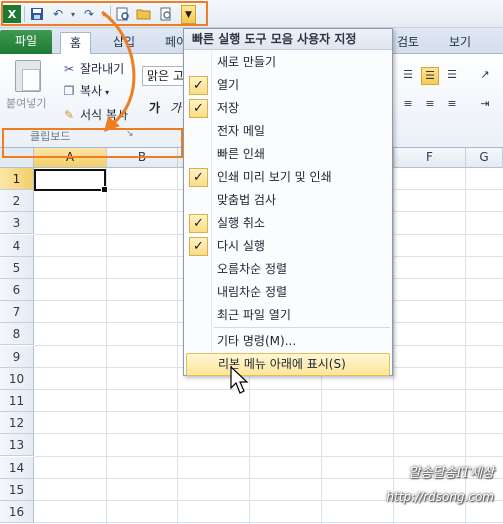  I want to click on row-header-15: 15, so click(17, 489).